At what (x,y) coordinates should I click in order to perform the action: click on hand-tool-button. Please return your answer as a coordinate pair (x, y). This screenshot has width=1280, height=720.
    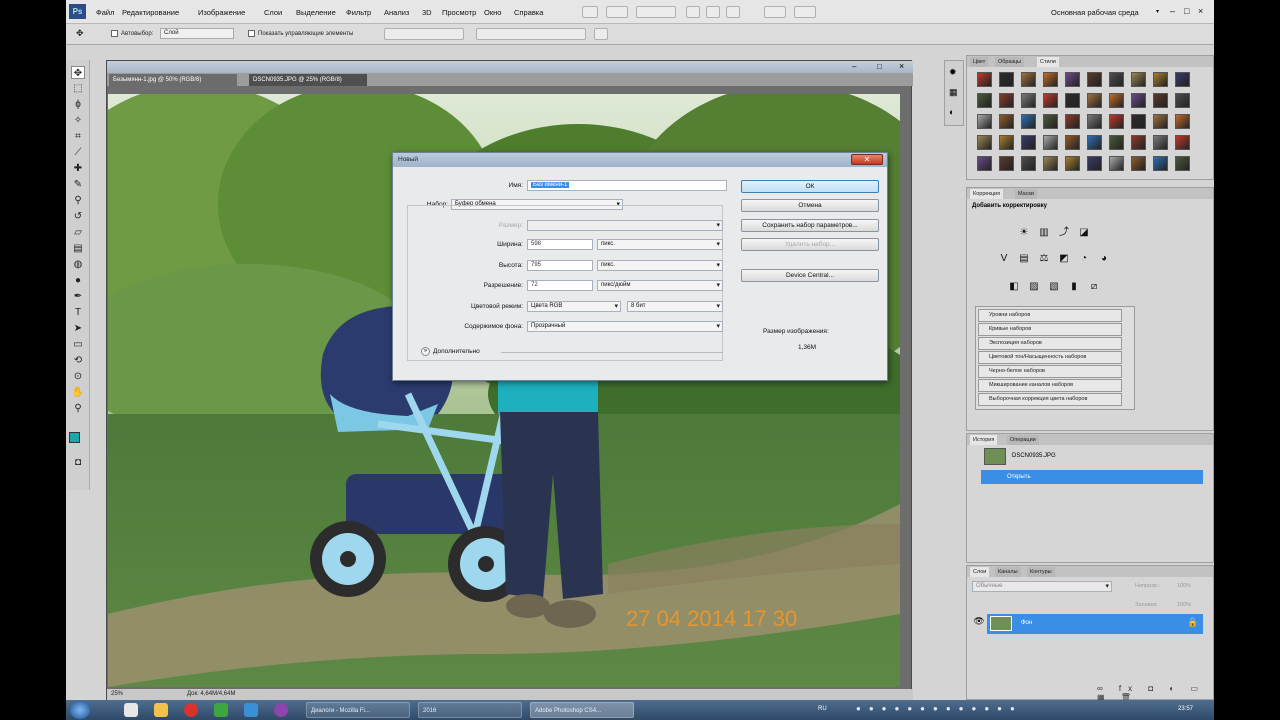
    Looking at the image, I should click on (693, 12).